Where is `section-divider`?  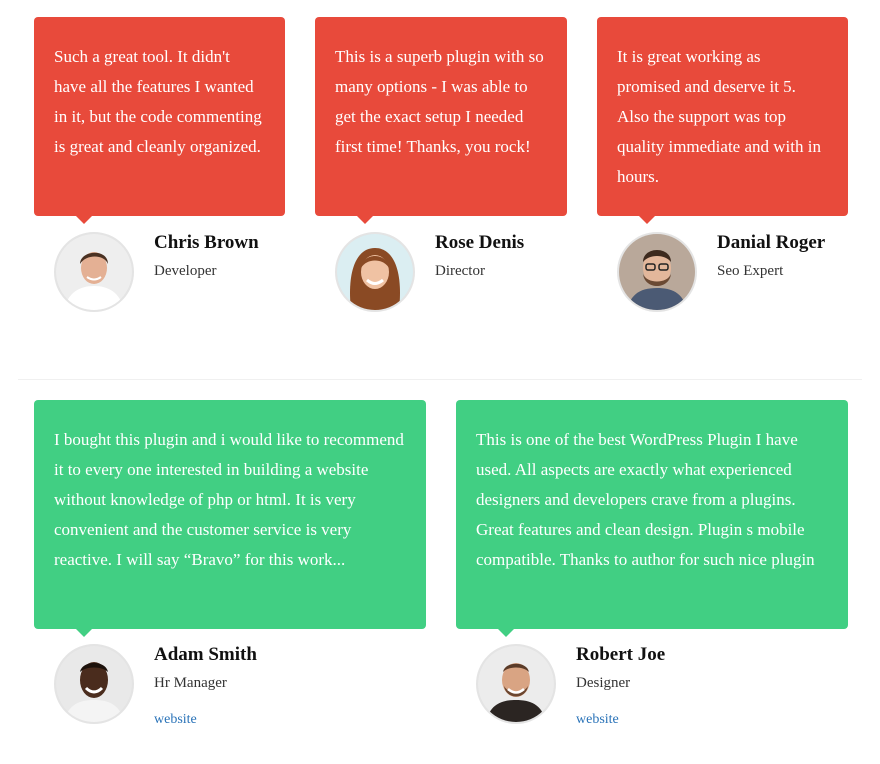
section-divider is located at coordinates (440, 379).